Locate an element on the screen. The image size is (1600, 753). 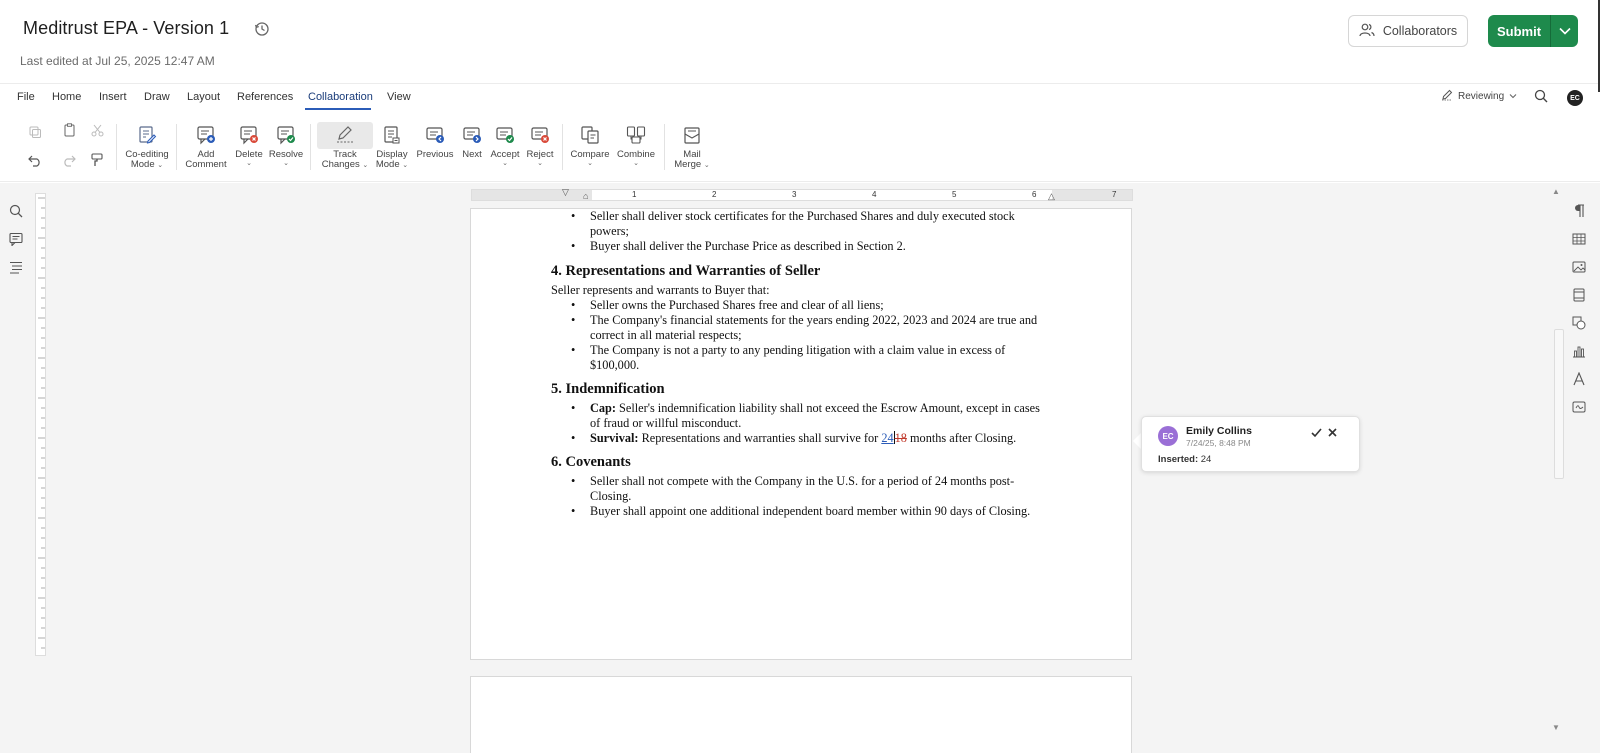
change-value: 24 is located at coordinates (1206, 459).